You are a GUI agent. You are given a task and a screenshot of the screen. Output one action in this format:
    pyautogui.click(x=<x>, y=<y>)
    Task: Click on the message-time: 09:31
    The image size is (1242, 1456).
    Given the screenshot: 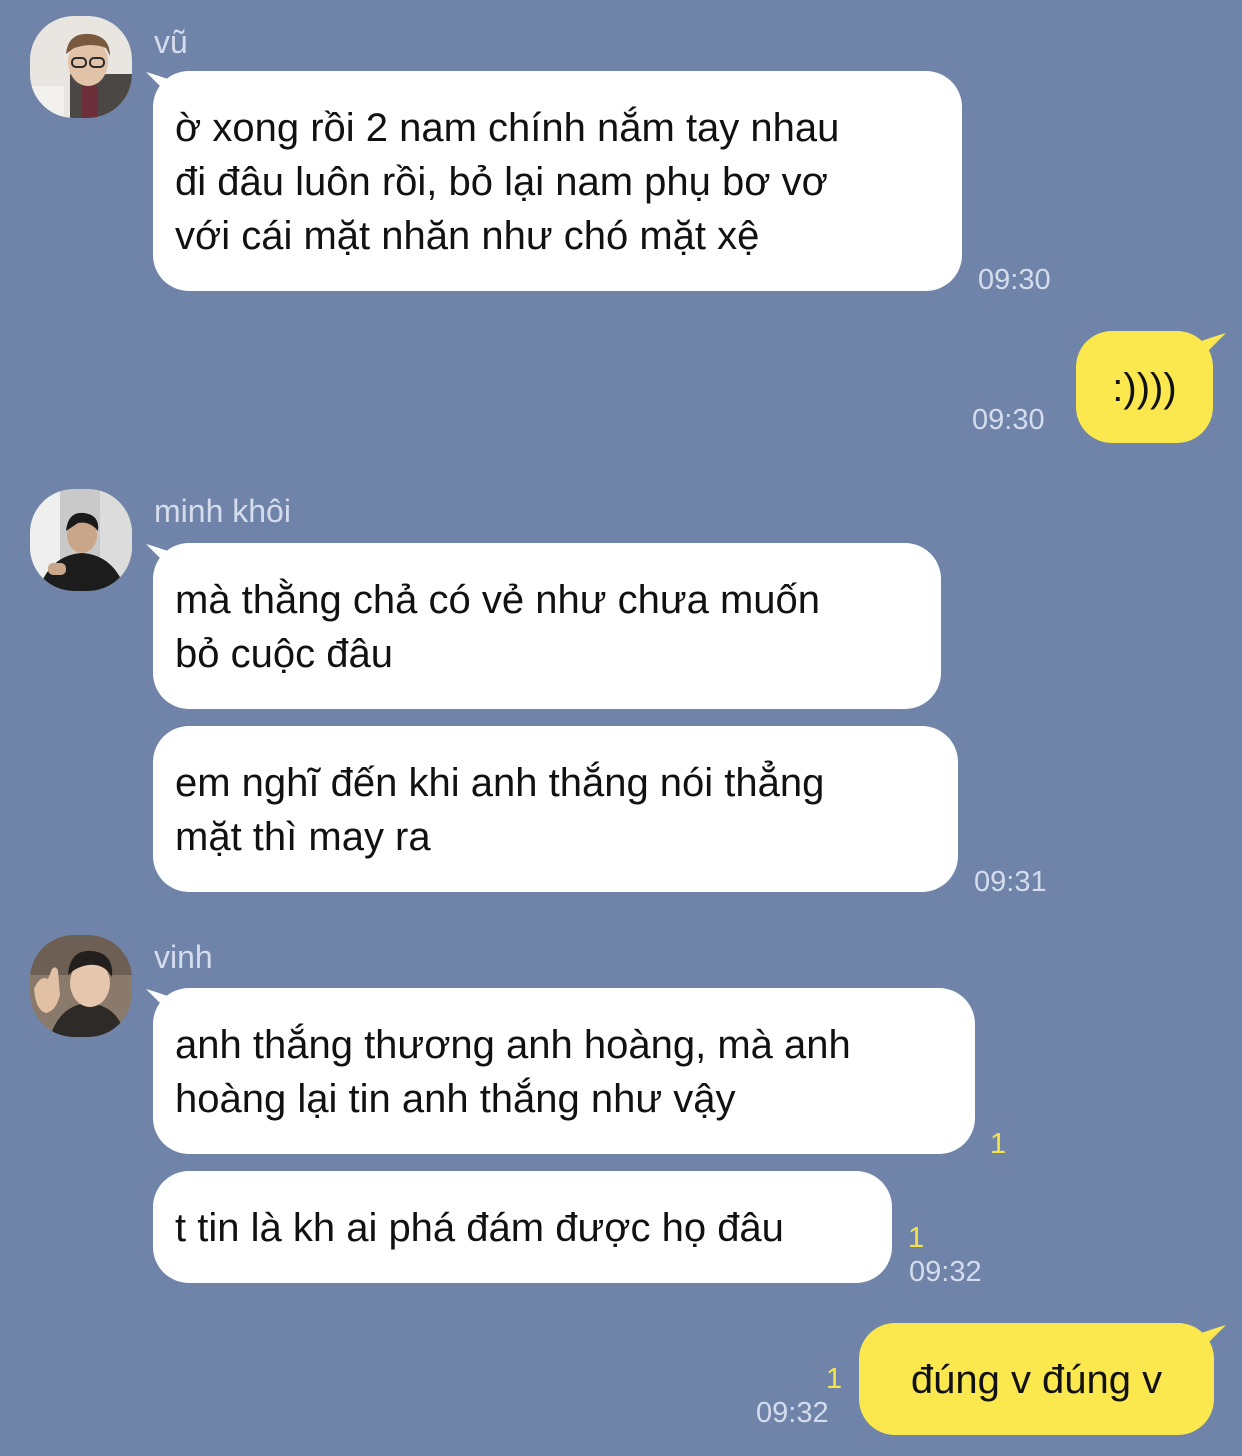 What is the action you would take?
    pyautogui.click(x=1010, y=882)
    